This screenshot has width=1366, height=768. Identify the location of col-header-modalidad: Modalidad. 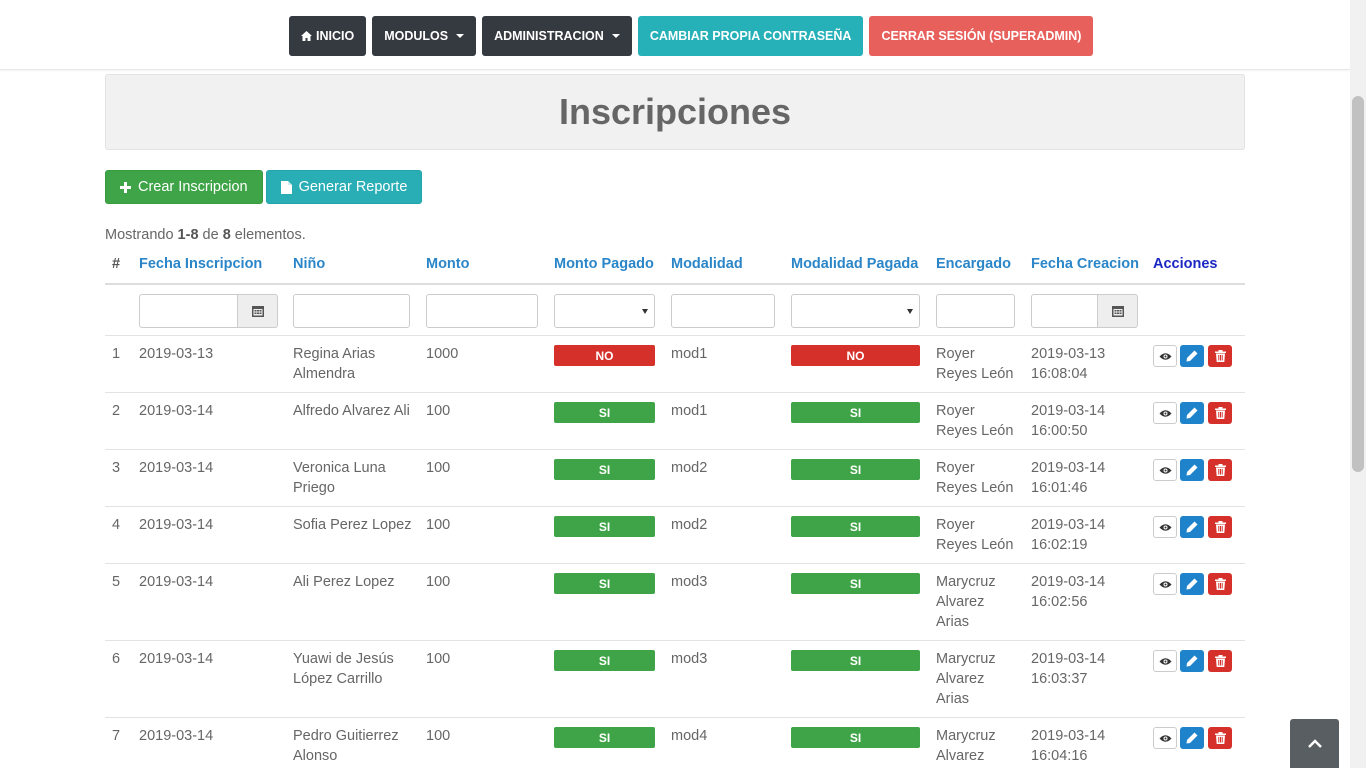
(707, 264).